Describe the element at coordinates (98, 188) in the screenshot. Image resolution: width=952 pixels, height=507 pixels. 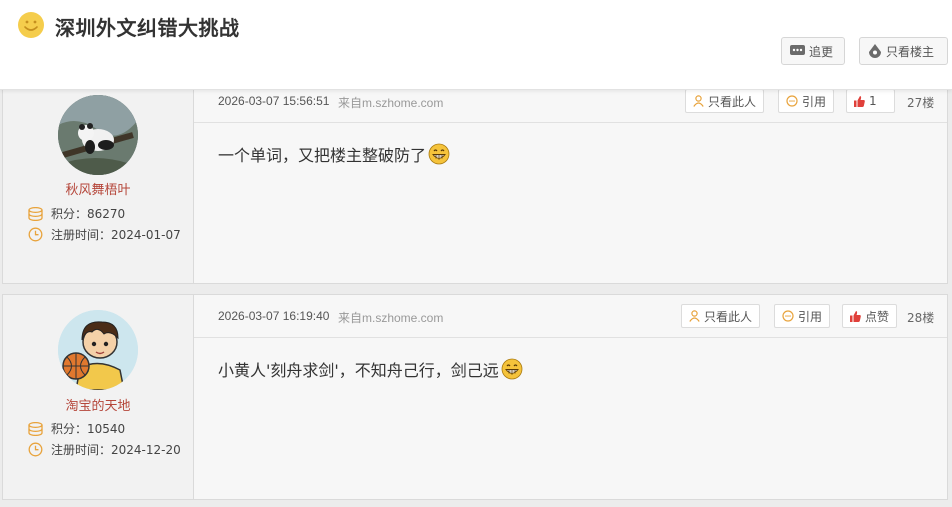
I see `username: 秋风舞梧叶` at that location.